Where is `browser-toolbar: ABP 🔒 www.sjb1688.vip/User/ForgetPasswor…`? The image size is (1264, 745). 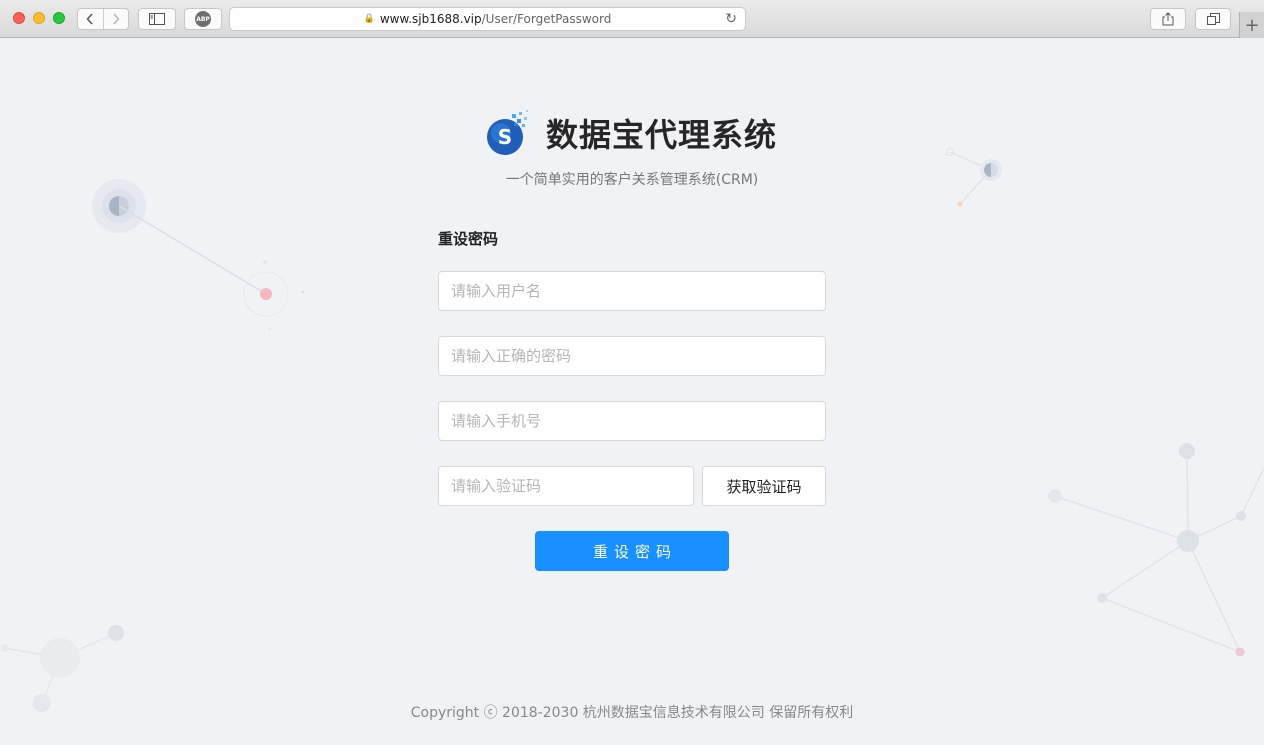 browser-toolbar: ABP 🔒 www.sjb1688.vip/User/ForgetPasswor… is located at coordinates (632, 19).